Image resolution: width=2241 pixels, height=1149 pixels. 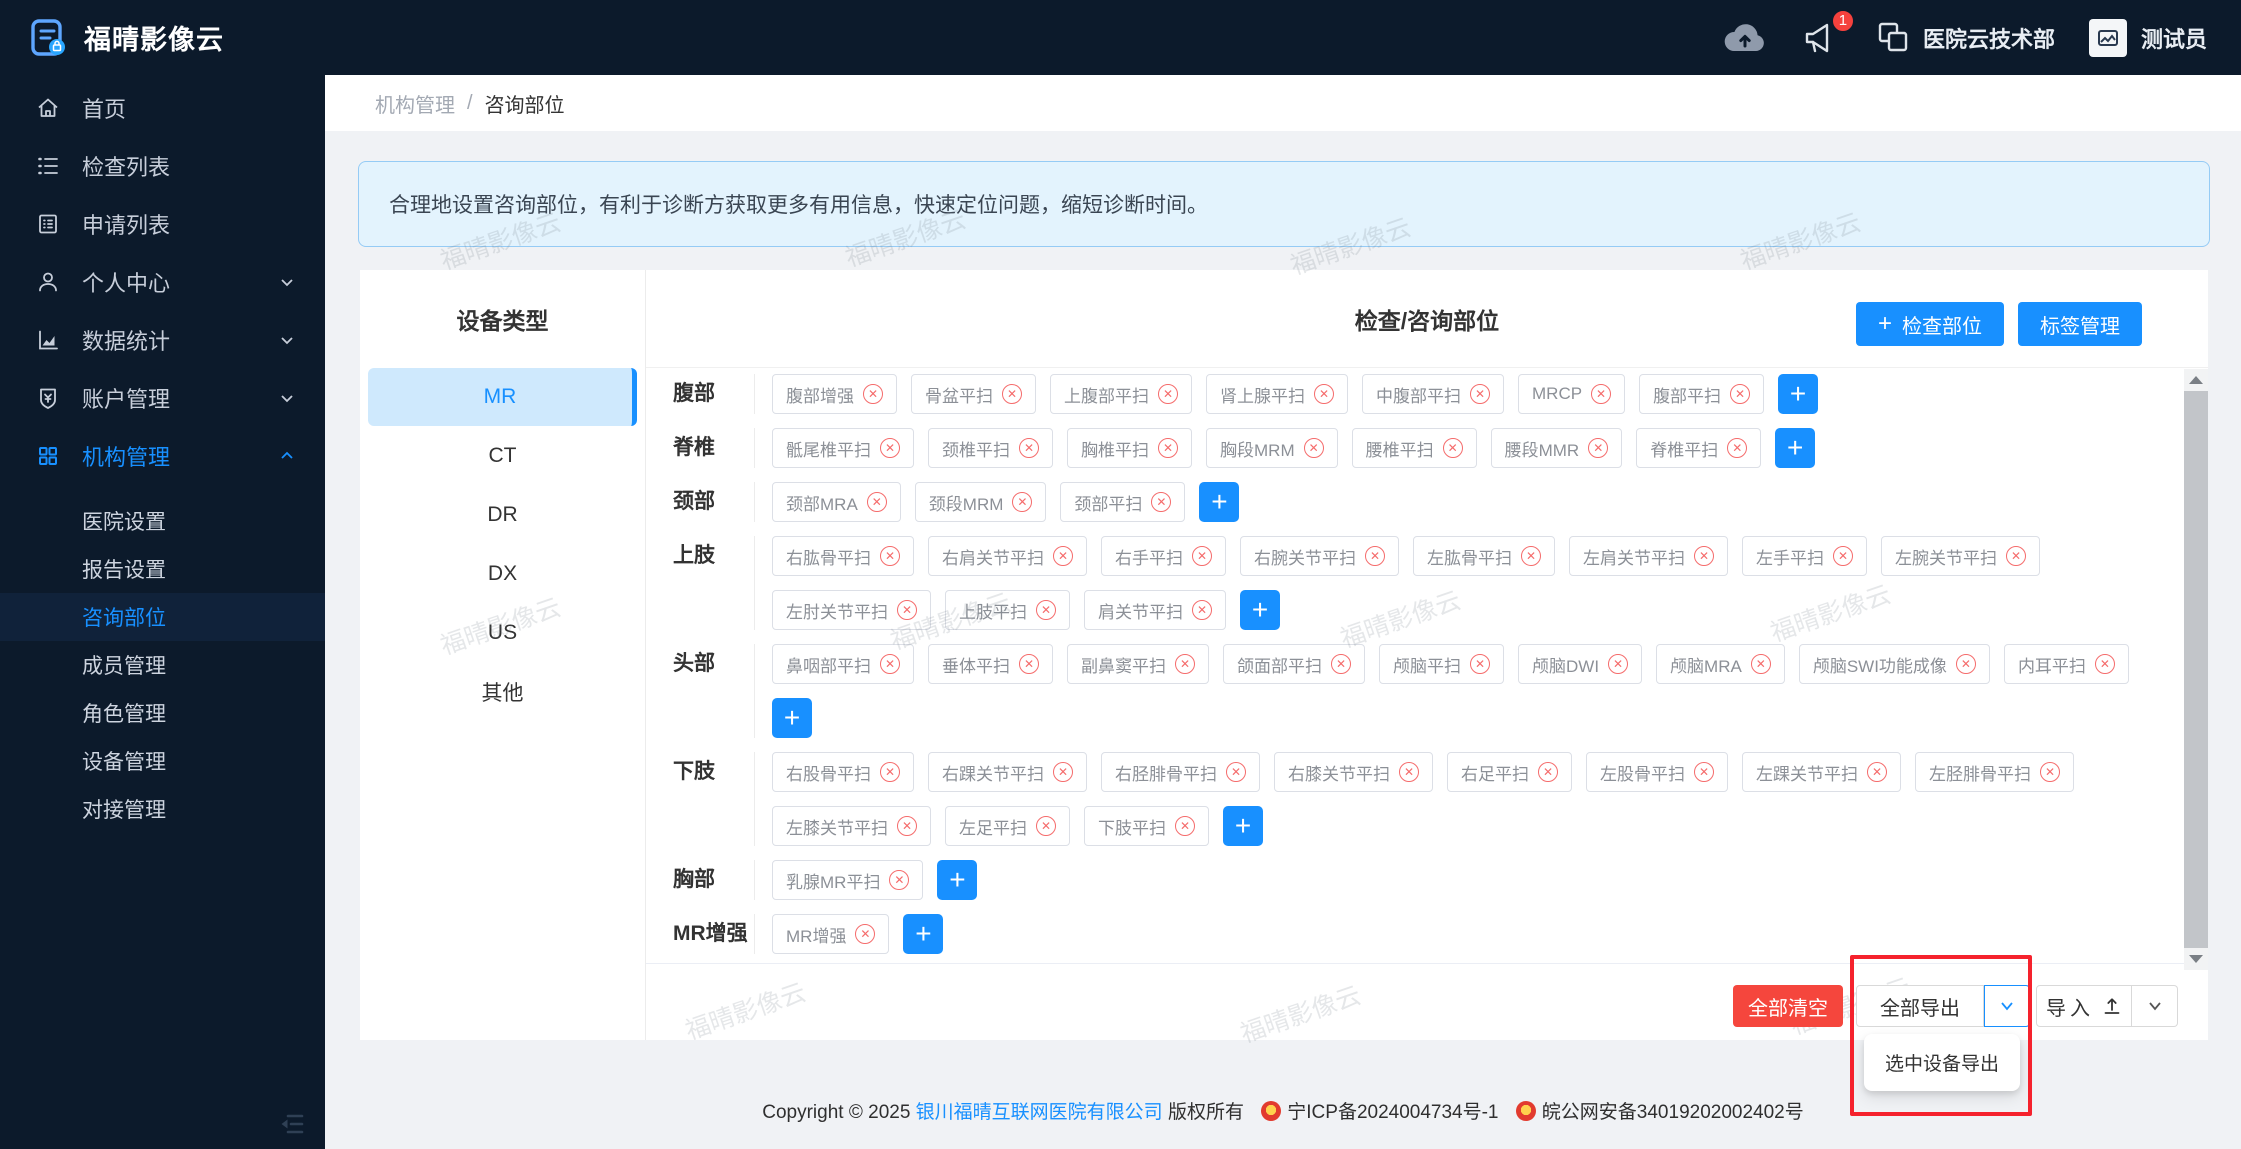 What do you see at coordinates (1007, 610) in the screenshot?
I see `part-tag: 上肢平扫 ✕` at bounding box center [1007, 610].